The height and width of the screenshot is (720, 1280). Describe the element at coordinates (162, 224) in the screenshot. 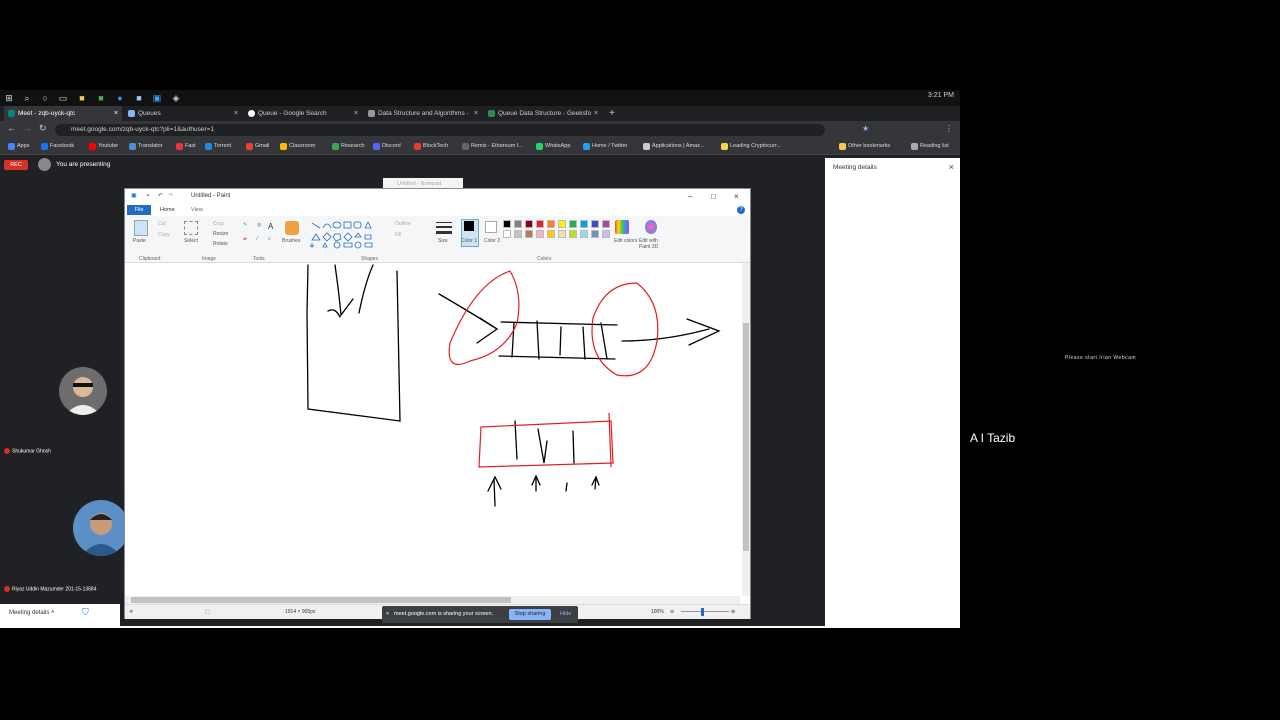

I see `cut-button: Cut` at that location.